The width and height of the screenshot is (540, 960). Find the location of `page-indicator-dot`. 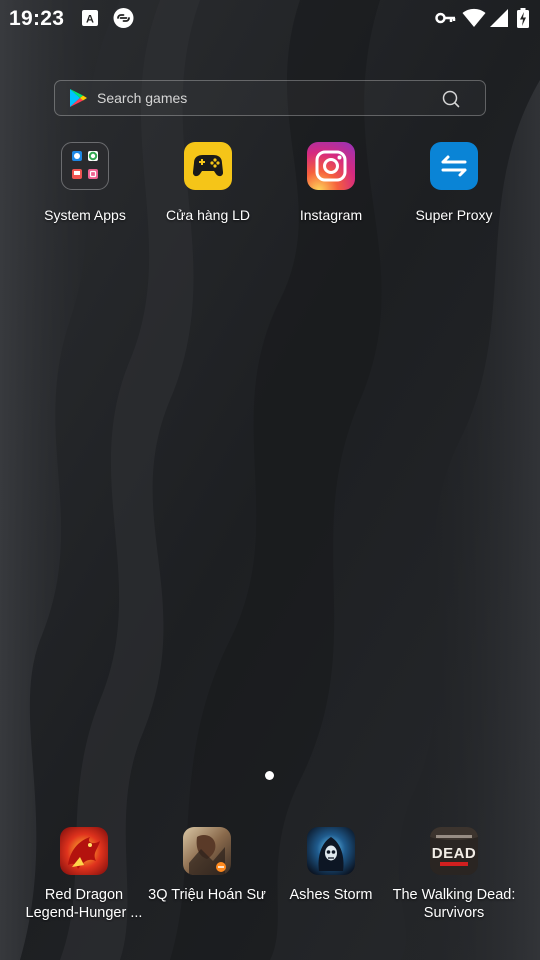

page-indicator-dot is located at coordinates (269, 775).